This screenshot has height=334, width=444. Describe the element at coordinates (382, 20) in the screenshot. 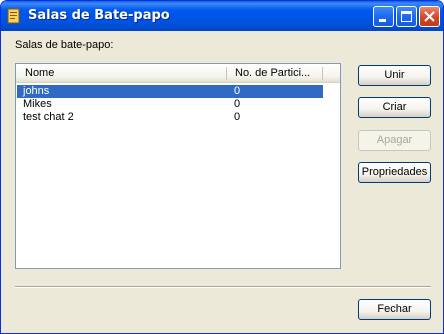

I see `minimize-icon` at that location.